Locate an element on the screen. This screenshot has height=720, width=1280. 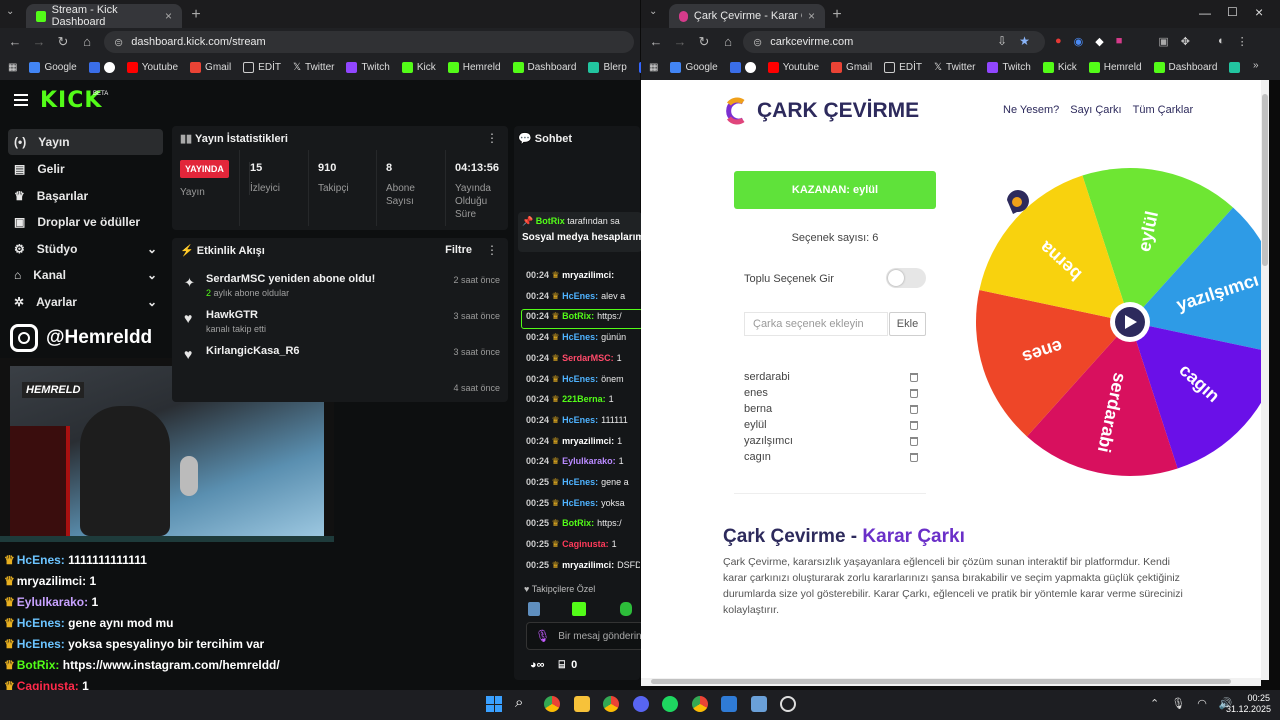
back-icon: ← is located at coordinates (15, 42).